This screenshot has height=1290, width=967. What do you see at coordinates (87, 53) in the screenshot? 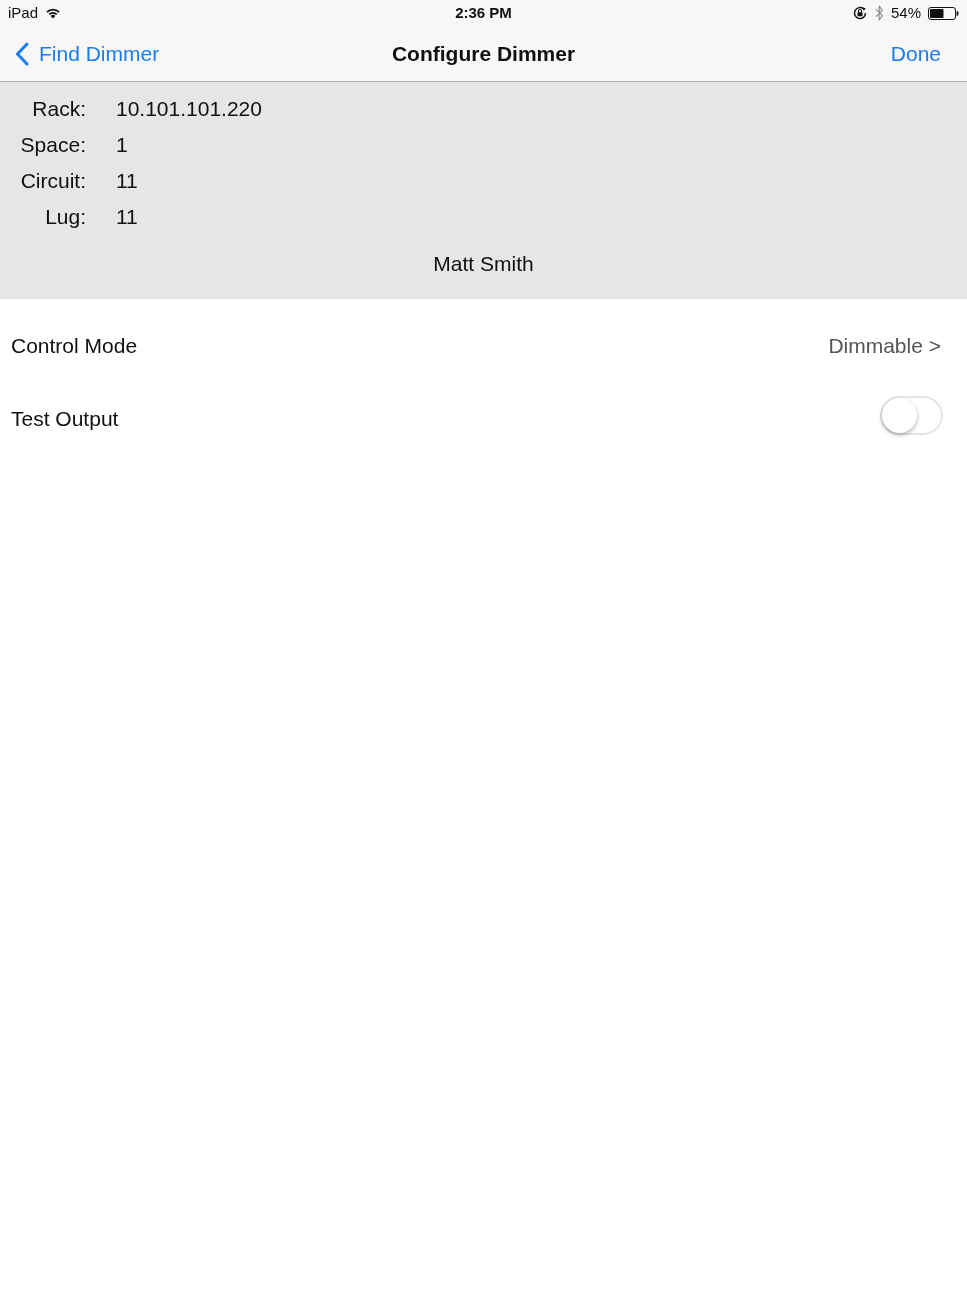
I see `back-button: Find Dimmer` at bounding box center [87, 53].